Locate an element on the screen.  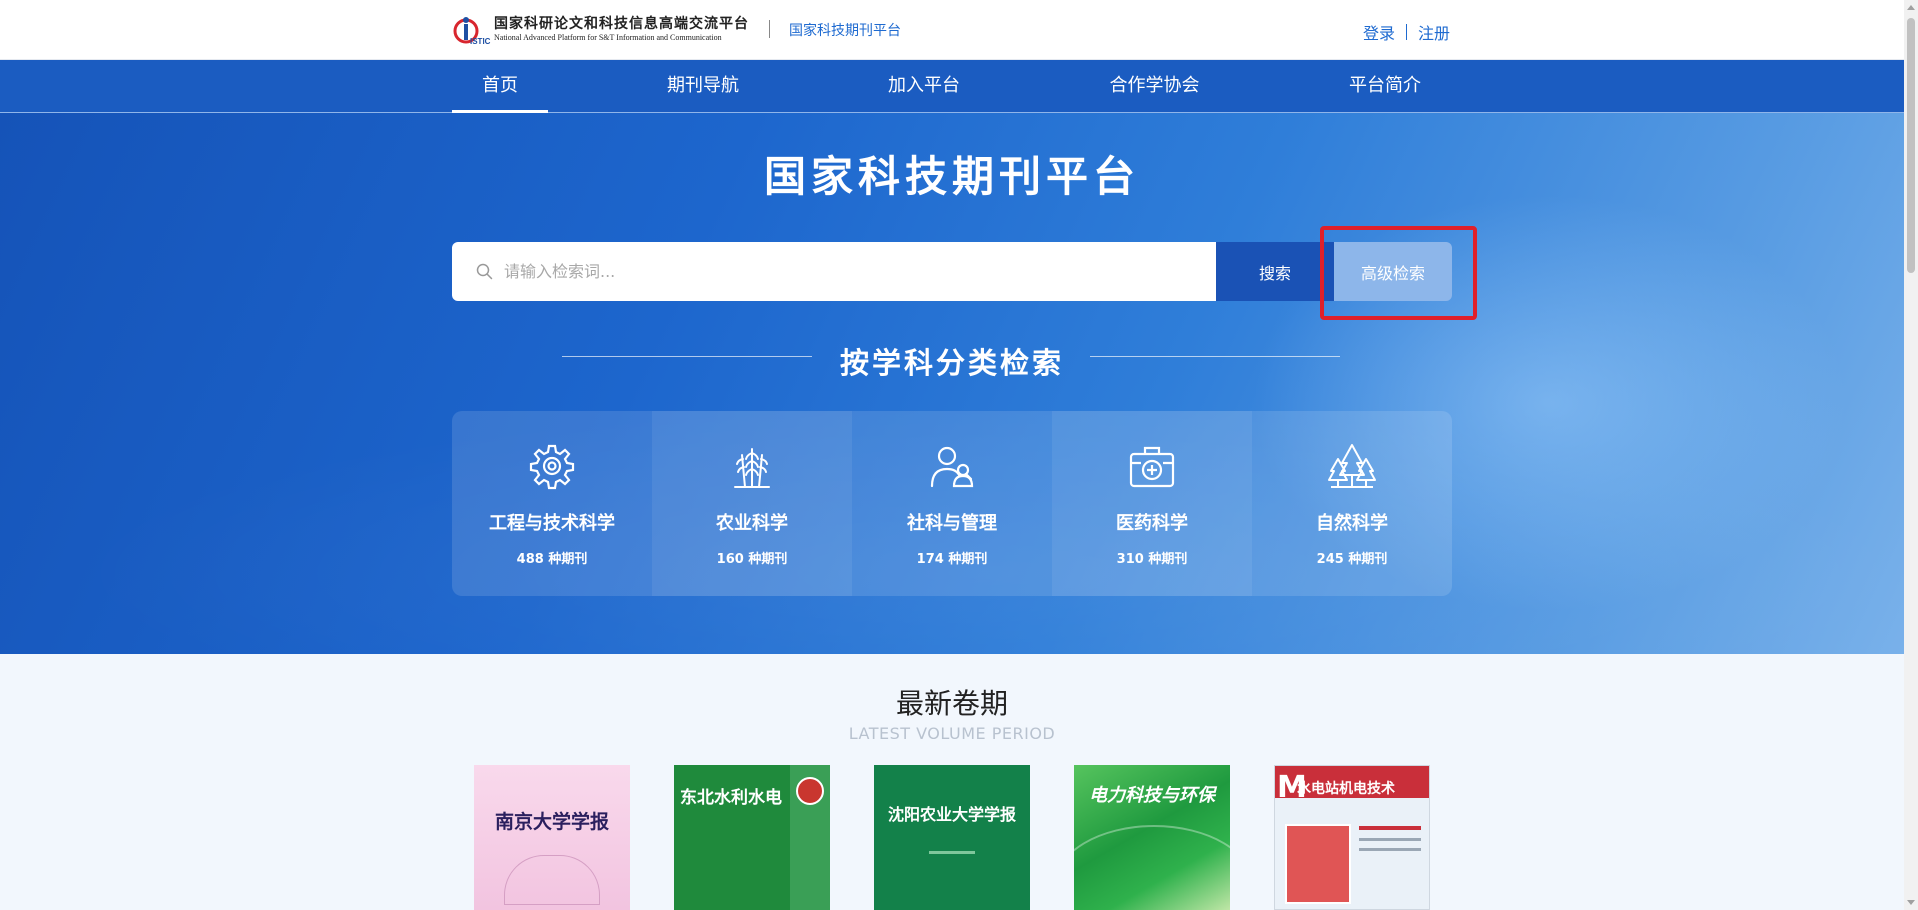
category-count: 160 种期刊 is located at coordinates (752, 559).